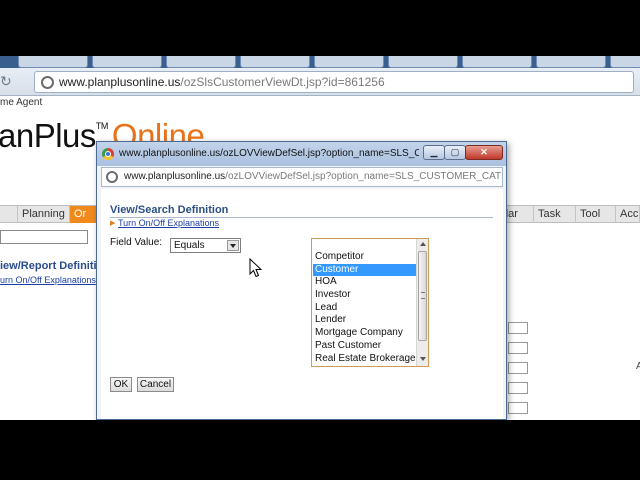 The height and width of the screenshot is (480, 640). Describe the element at coordinates (364, 270) in the screenshot. I see `list-item-selected: Customer` at that location.